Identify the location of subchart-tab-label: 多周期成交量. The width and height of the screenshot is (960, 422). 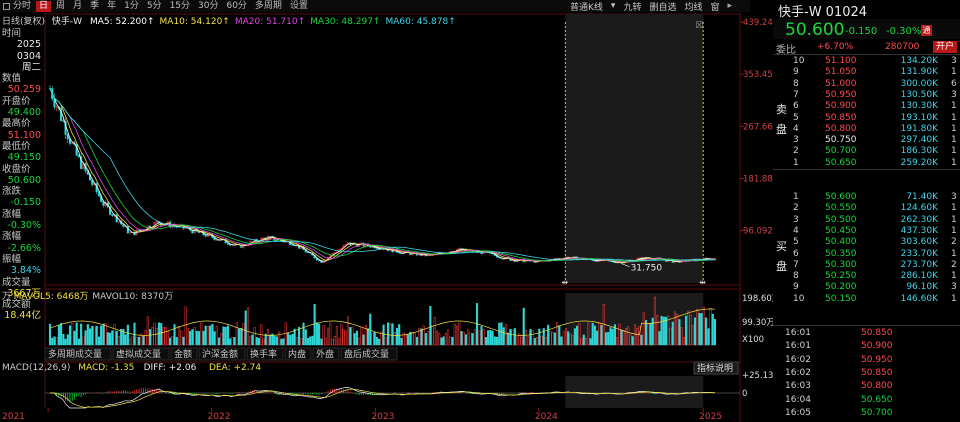
(75, 354).